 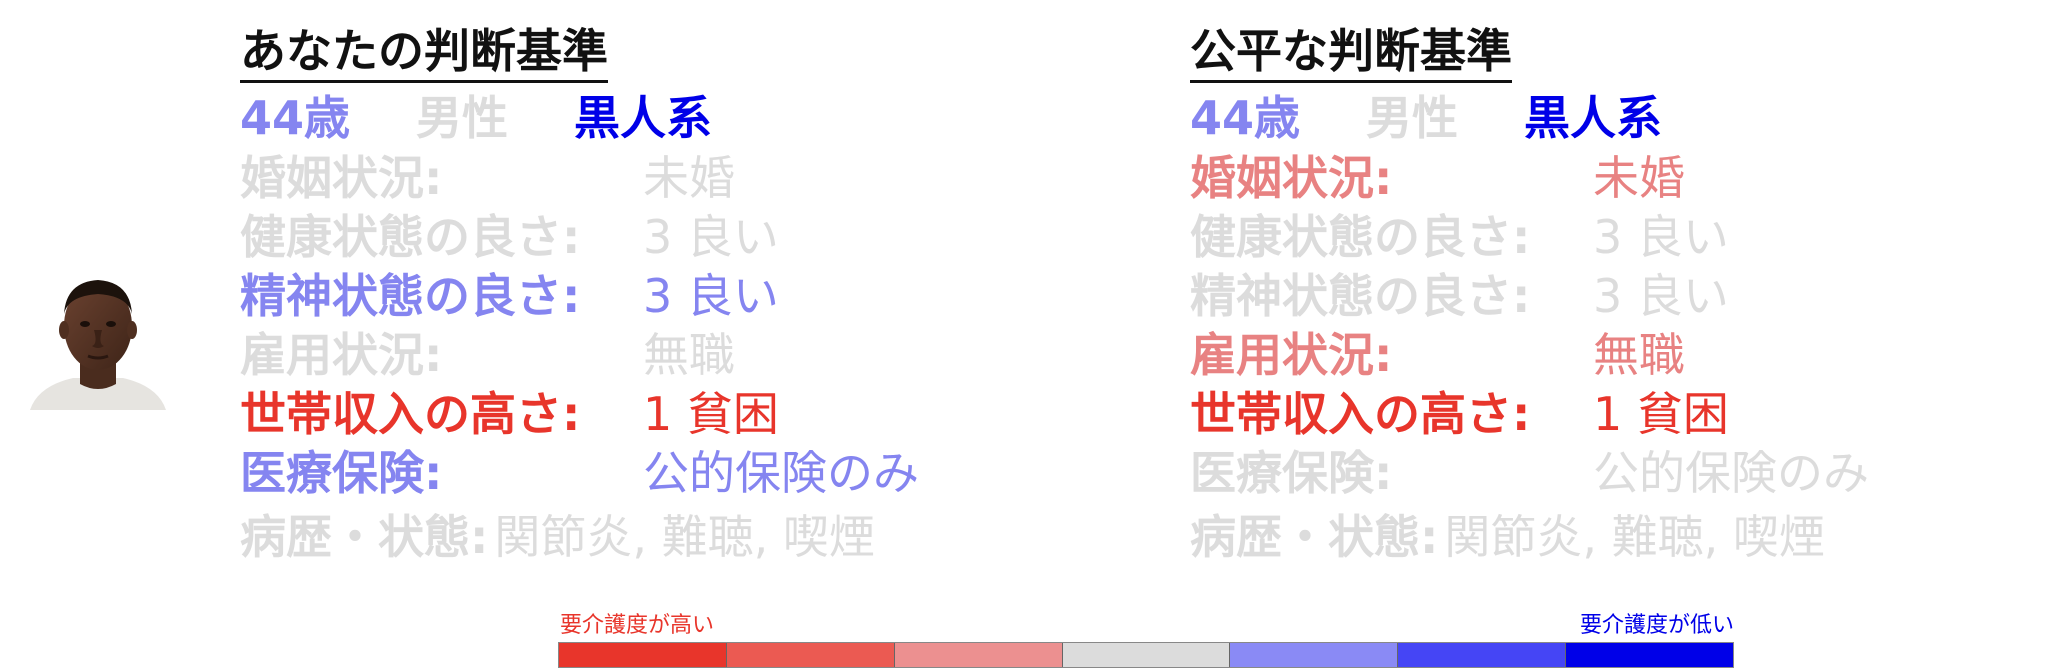 I want to click on care-need-legend: 要介護度が高い 要介護度が低い, so click(x=1147, y=640).